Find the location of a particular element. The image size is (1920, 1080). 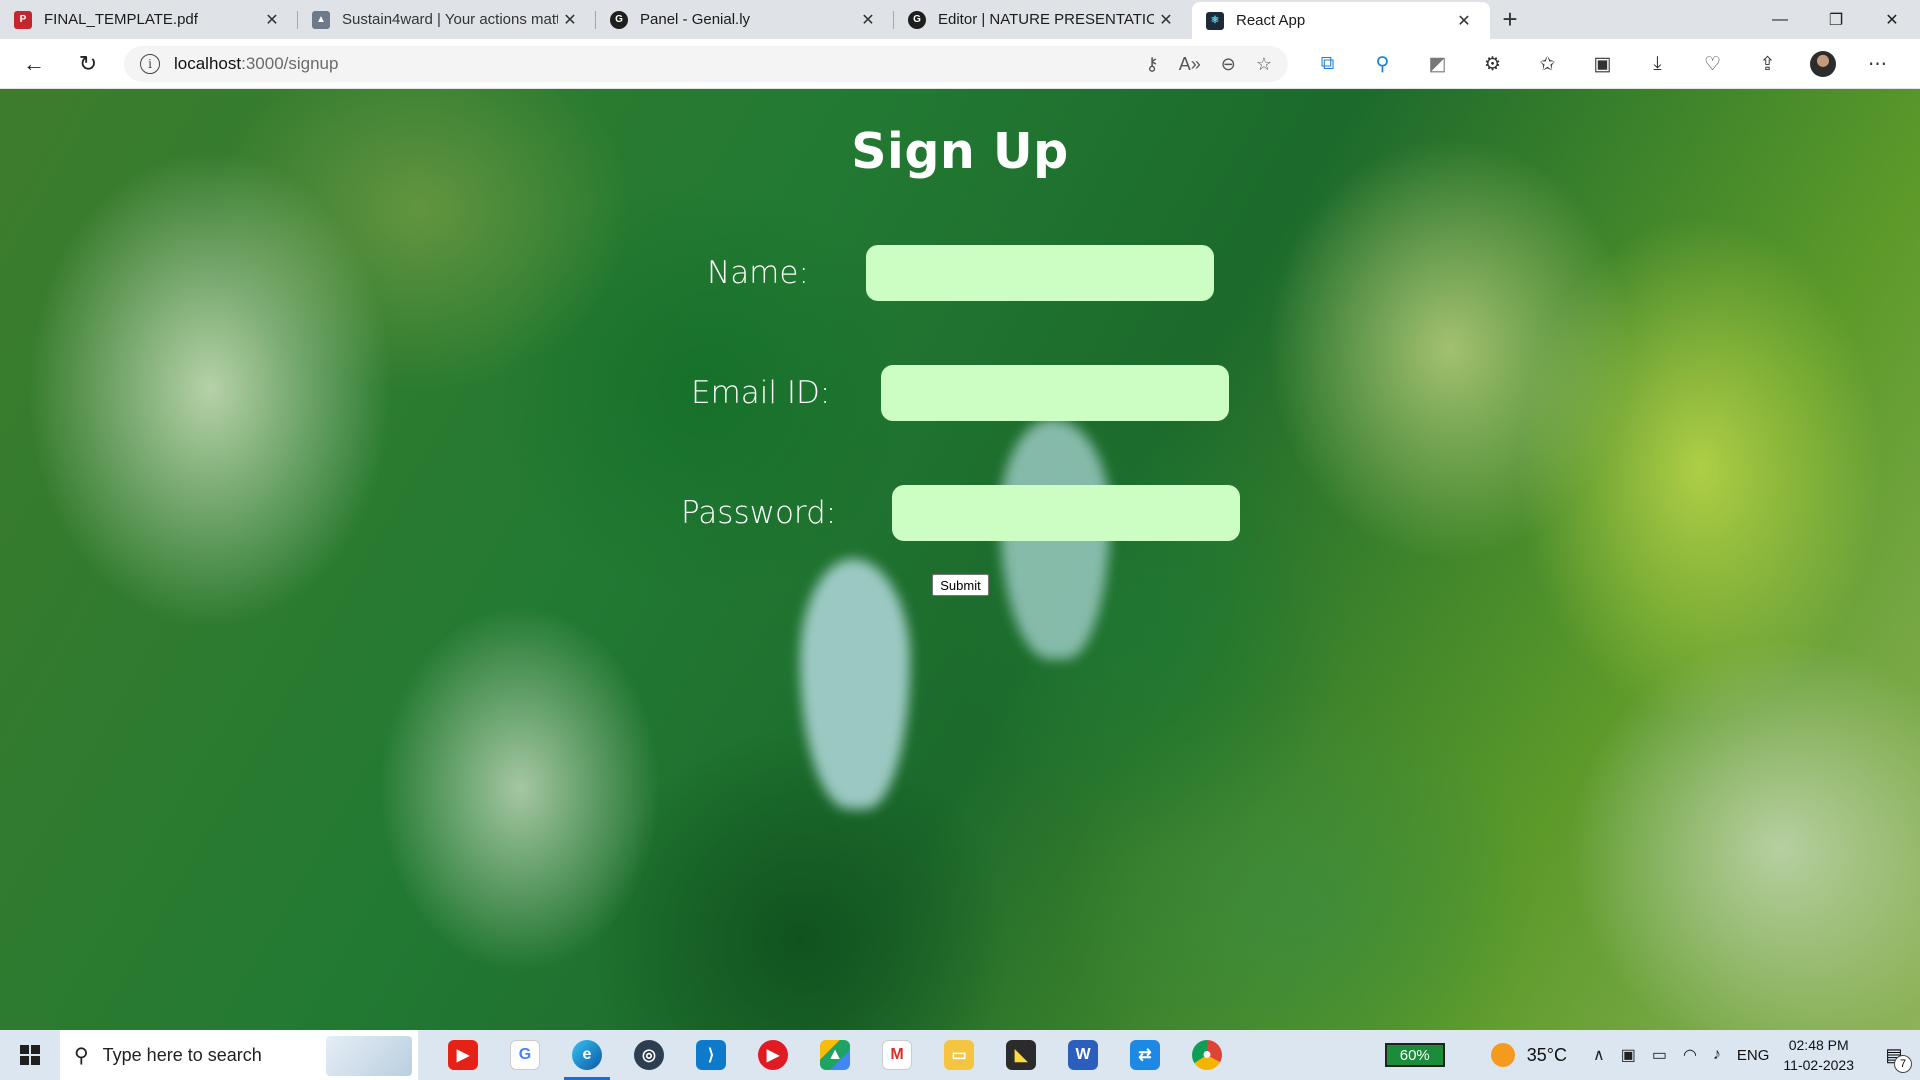

google-app: G is located at coordinates (525, 1055).